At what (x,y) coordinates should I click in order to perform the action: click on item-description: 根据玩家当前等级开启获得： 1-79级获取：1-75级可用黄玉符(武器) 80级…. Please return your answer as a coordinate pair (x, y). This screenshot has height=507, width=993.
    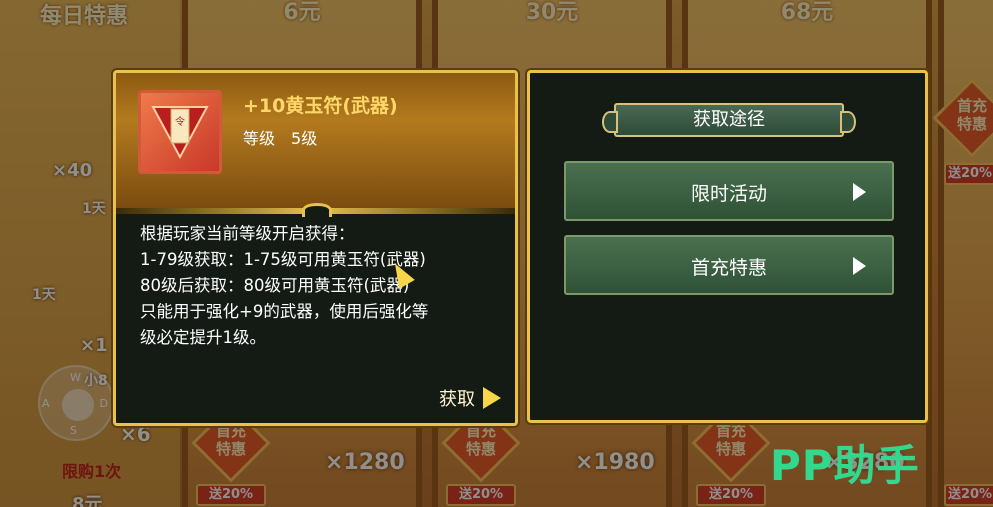
    Looking at the image, I should click on (320, 286).